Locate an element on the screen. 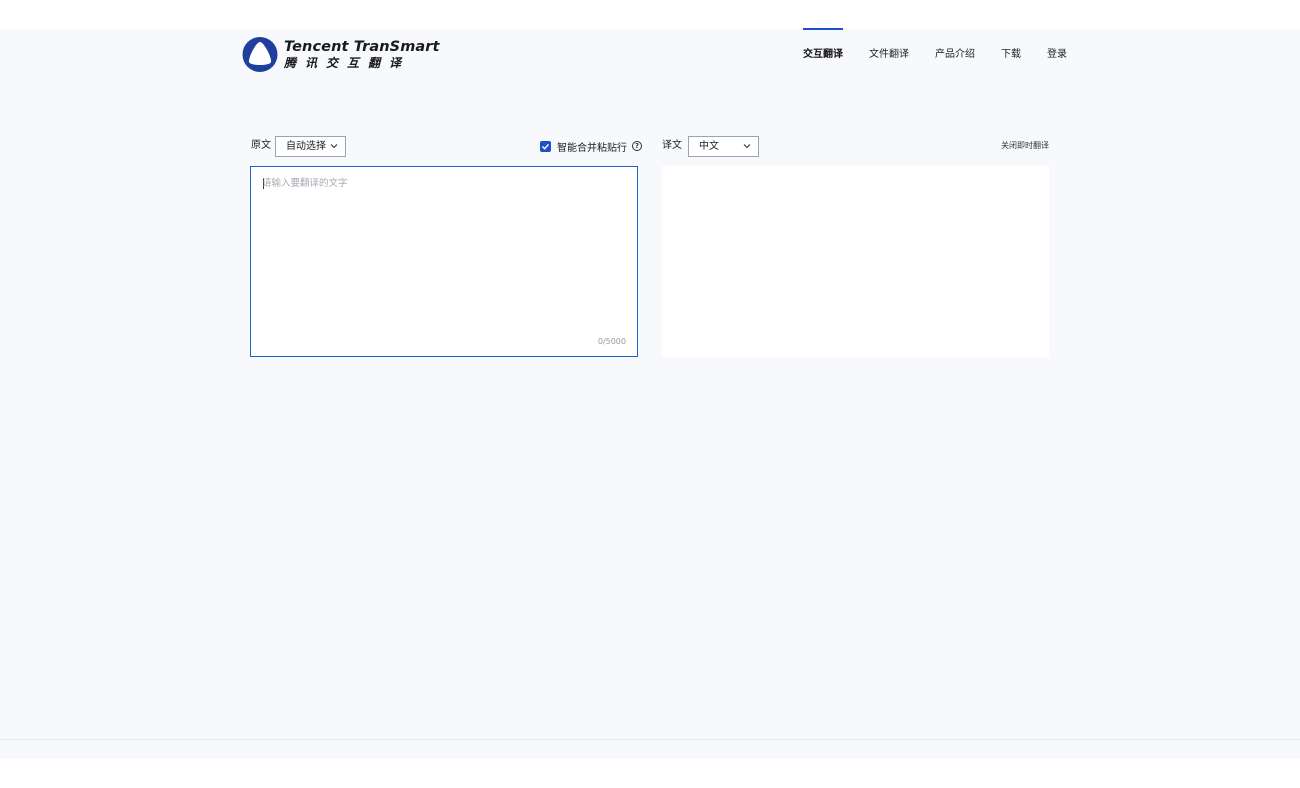  top-nav: 交互翻译 文件翻译 产品介绍 下载 登录 is located at coordinates (935, 54).